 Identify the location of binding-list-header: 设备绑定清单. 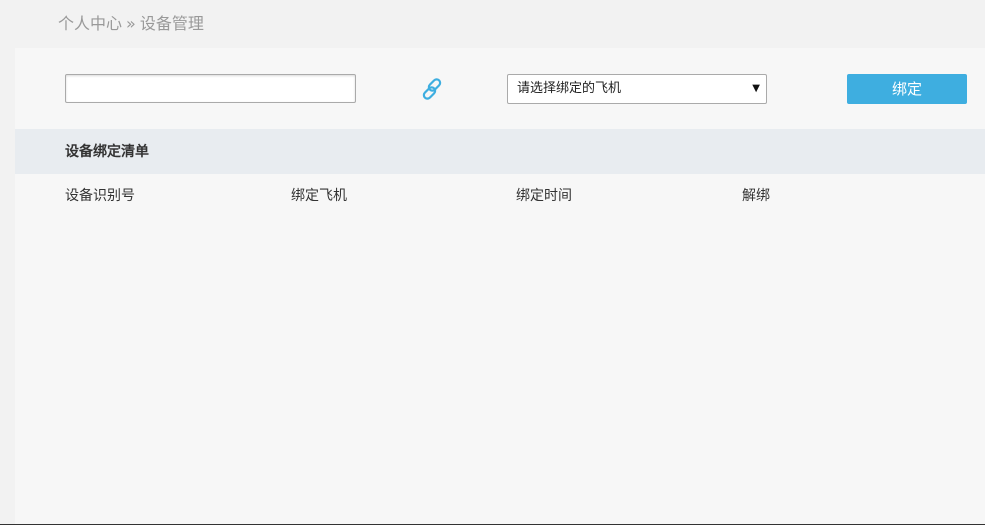
(500, 151).